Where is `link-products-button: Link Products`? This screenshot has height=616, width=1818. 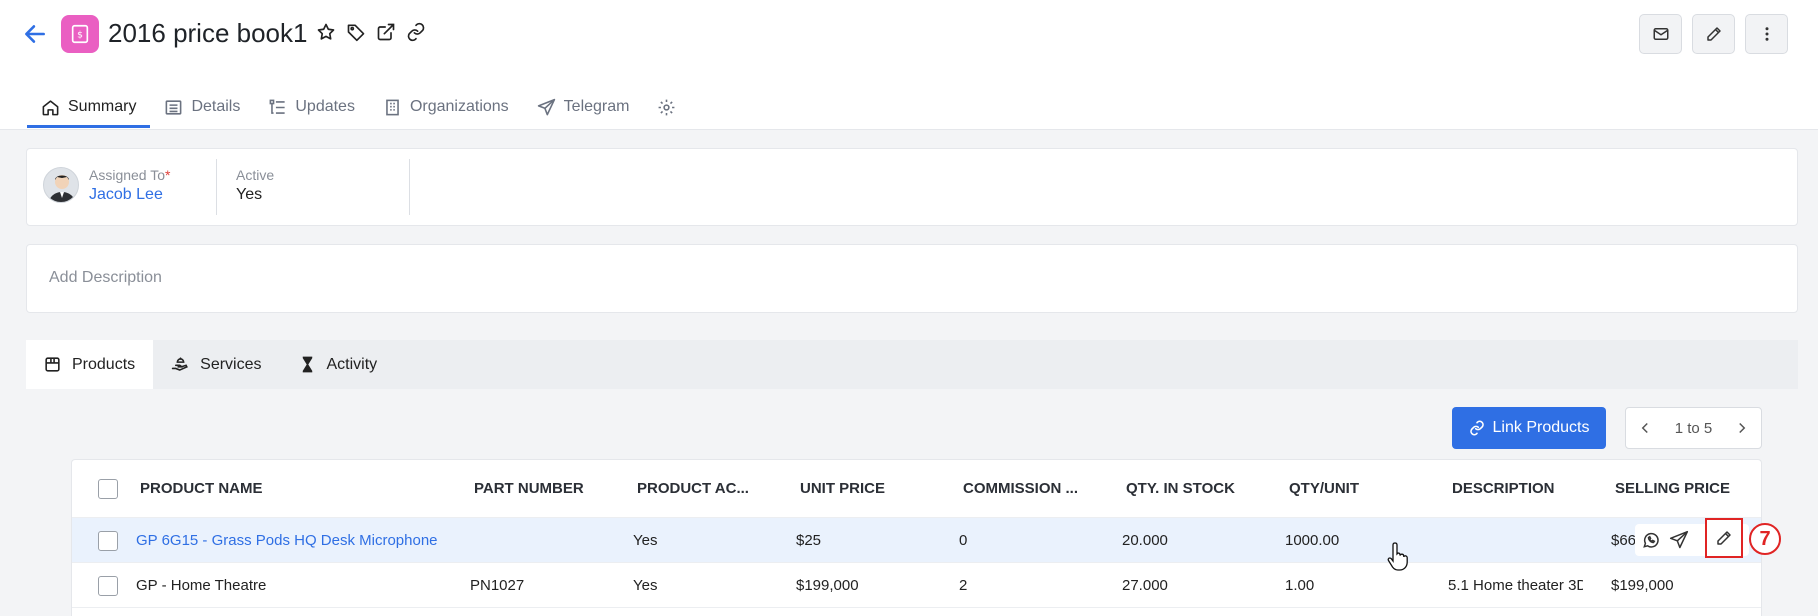 link-products-button: Link Products is located at coordinates (1529, 428).